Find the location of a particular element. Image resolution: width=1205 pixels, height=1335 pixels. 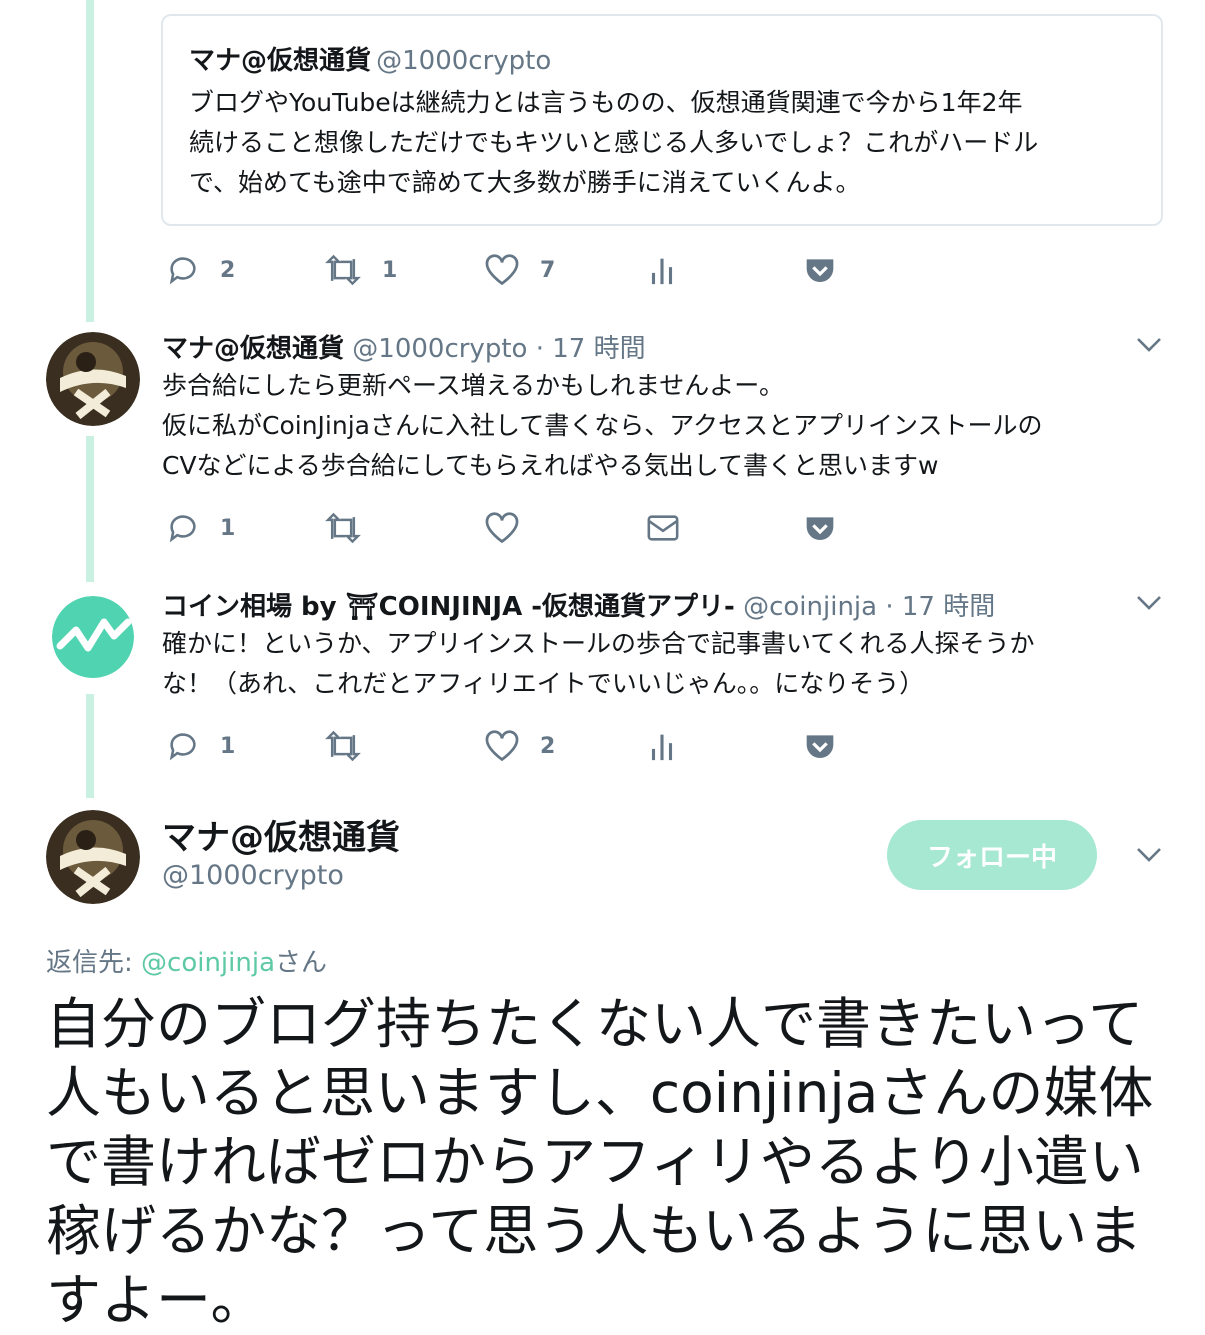

main-author-handle: @1000crypto is located at coordinates (253, 875).